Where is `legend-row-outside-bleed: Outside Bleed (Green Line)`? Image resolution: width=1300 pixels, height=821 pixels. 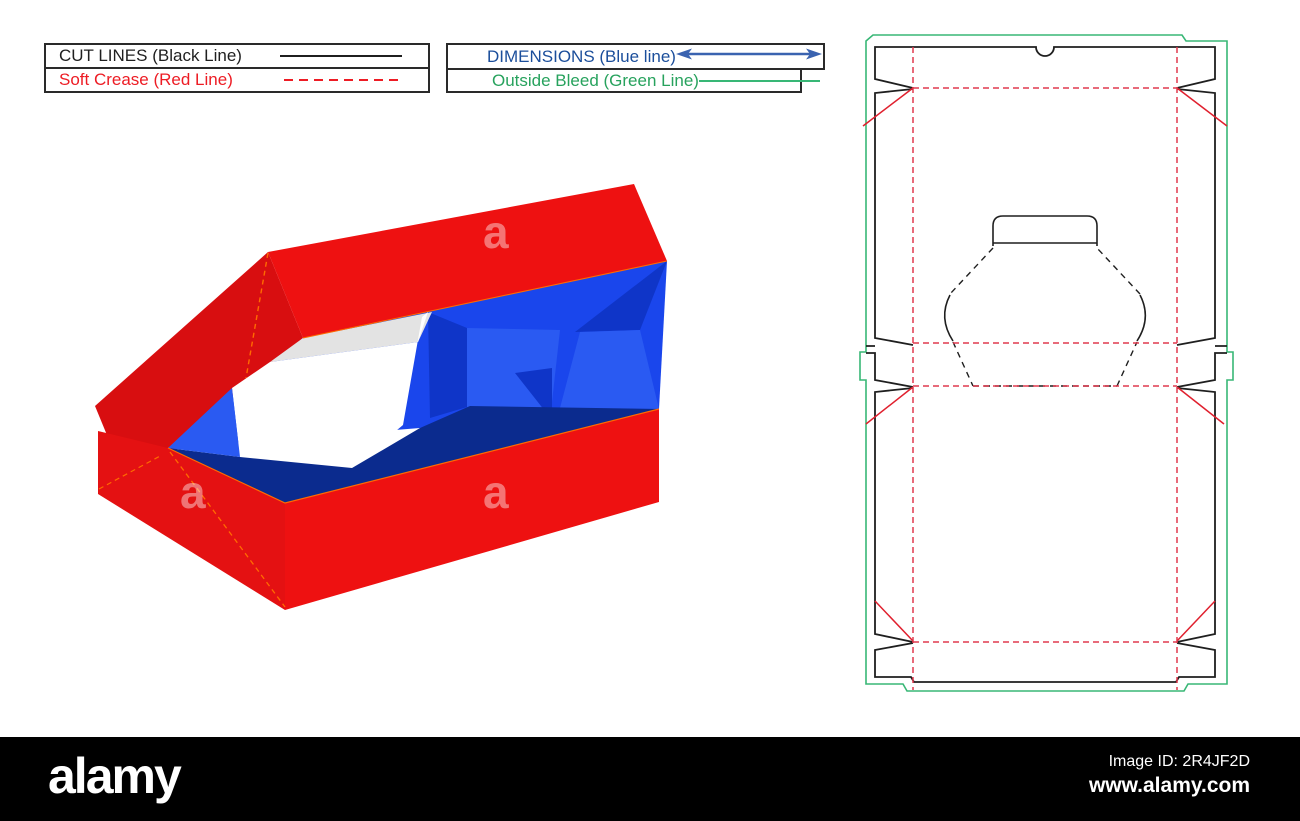
legend-row-outside-bleed: Outside Bleed (Green Line) is located at coordinates (633, 80).